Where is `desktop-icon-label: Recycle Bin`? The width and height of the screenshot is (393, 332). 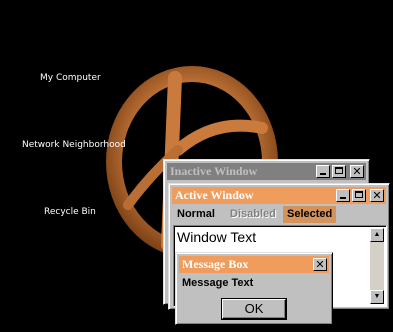 desktop-icon-label: Recycle Bin is located at coordinates (70, 212).